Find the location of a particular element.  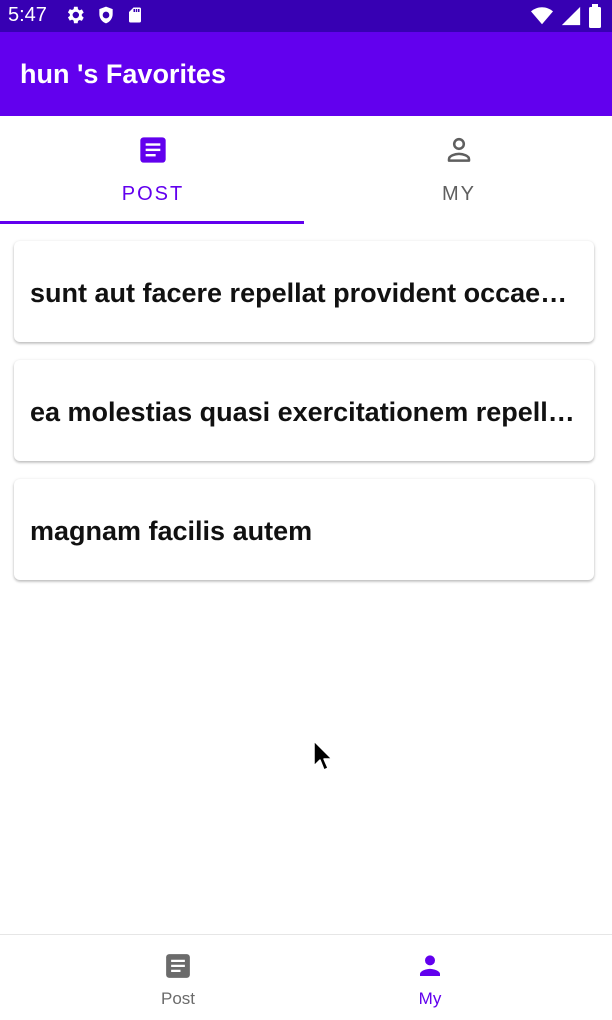

top-tab-bar: POST MY is located at coordinates (306, 170).